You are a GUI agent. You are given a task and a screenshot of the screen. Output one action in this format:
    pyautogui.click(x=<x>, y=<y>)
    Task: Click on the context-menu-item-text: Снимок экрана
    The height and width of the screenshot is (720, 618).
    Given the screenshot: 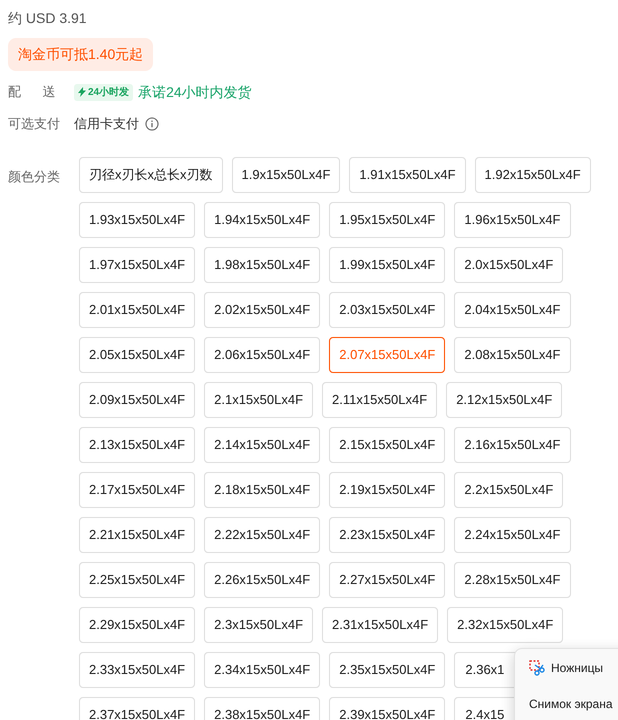 What is the action you would take?
    pyautogui.click(x=571, y=704)
    